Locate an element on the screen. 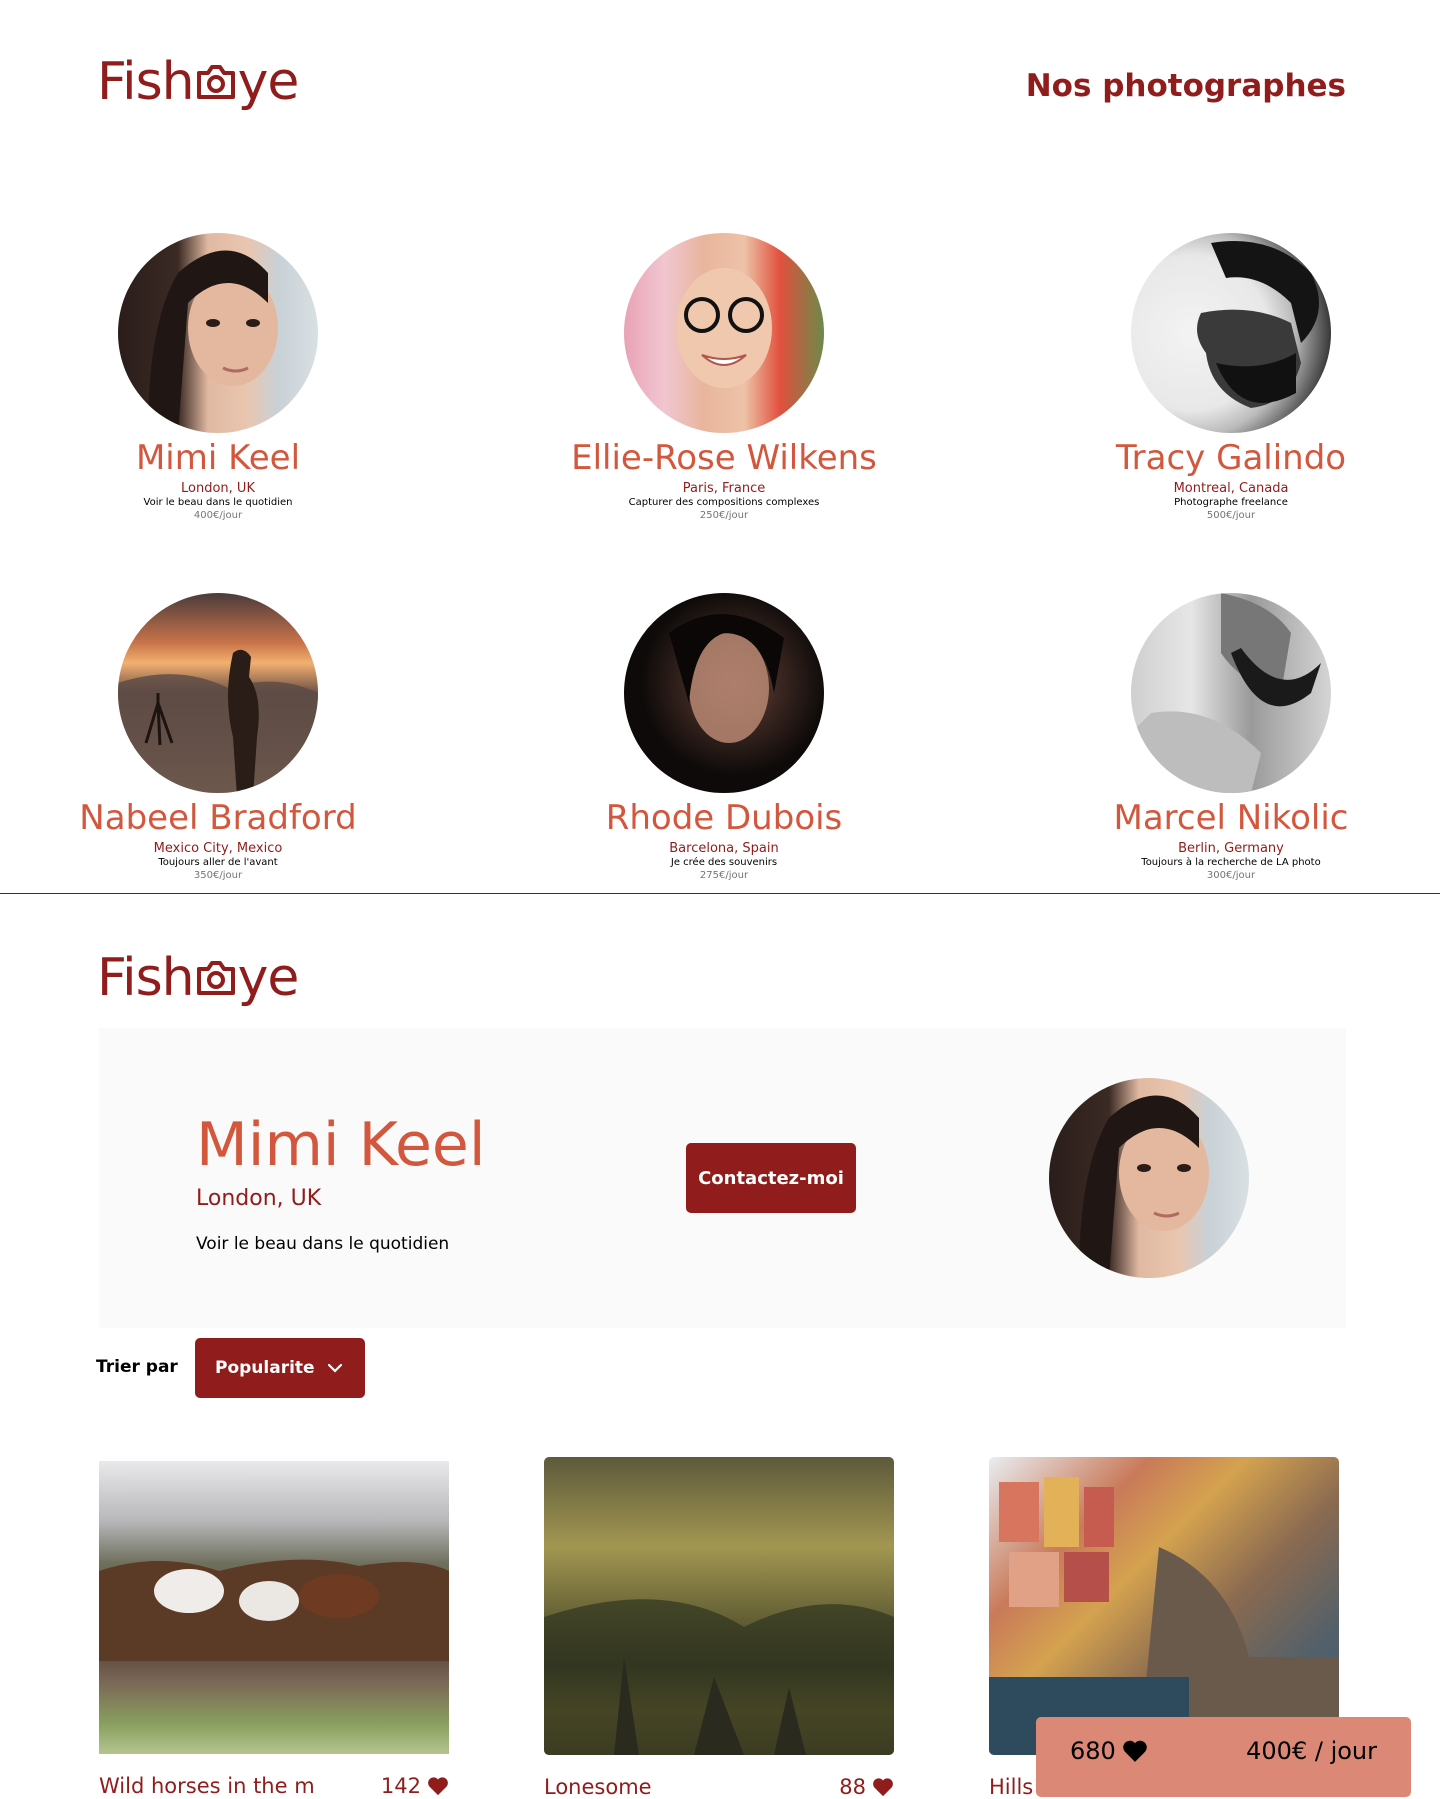 Image resolution: width=1440 pixels, height=1799 pixels. photographer-price: 300€/jour is located at coordinates (1231, 875).